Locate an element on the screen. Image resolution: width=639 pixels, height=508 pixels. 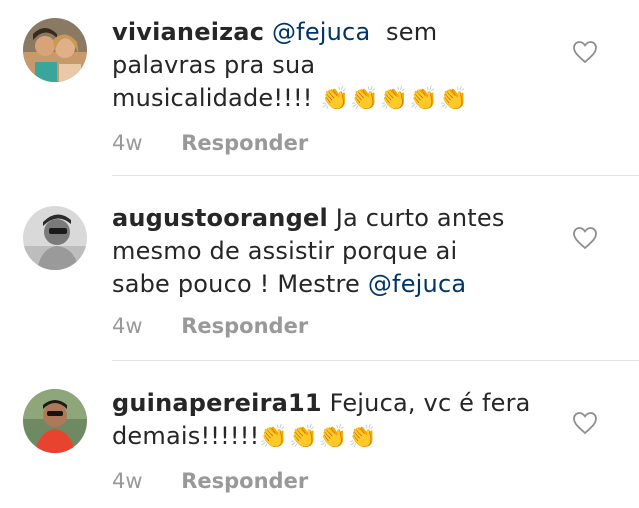
comment-body-line3: musicalidade!!!! is located at coordinates (216, 98).